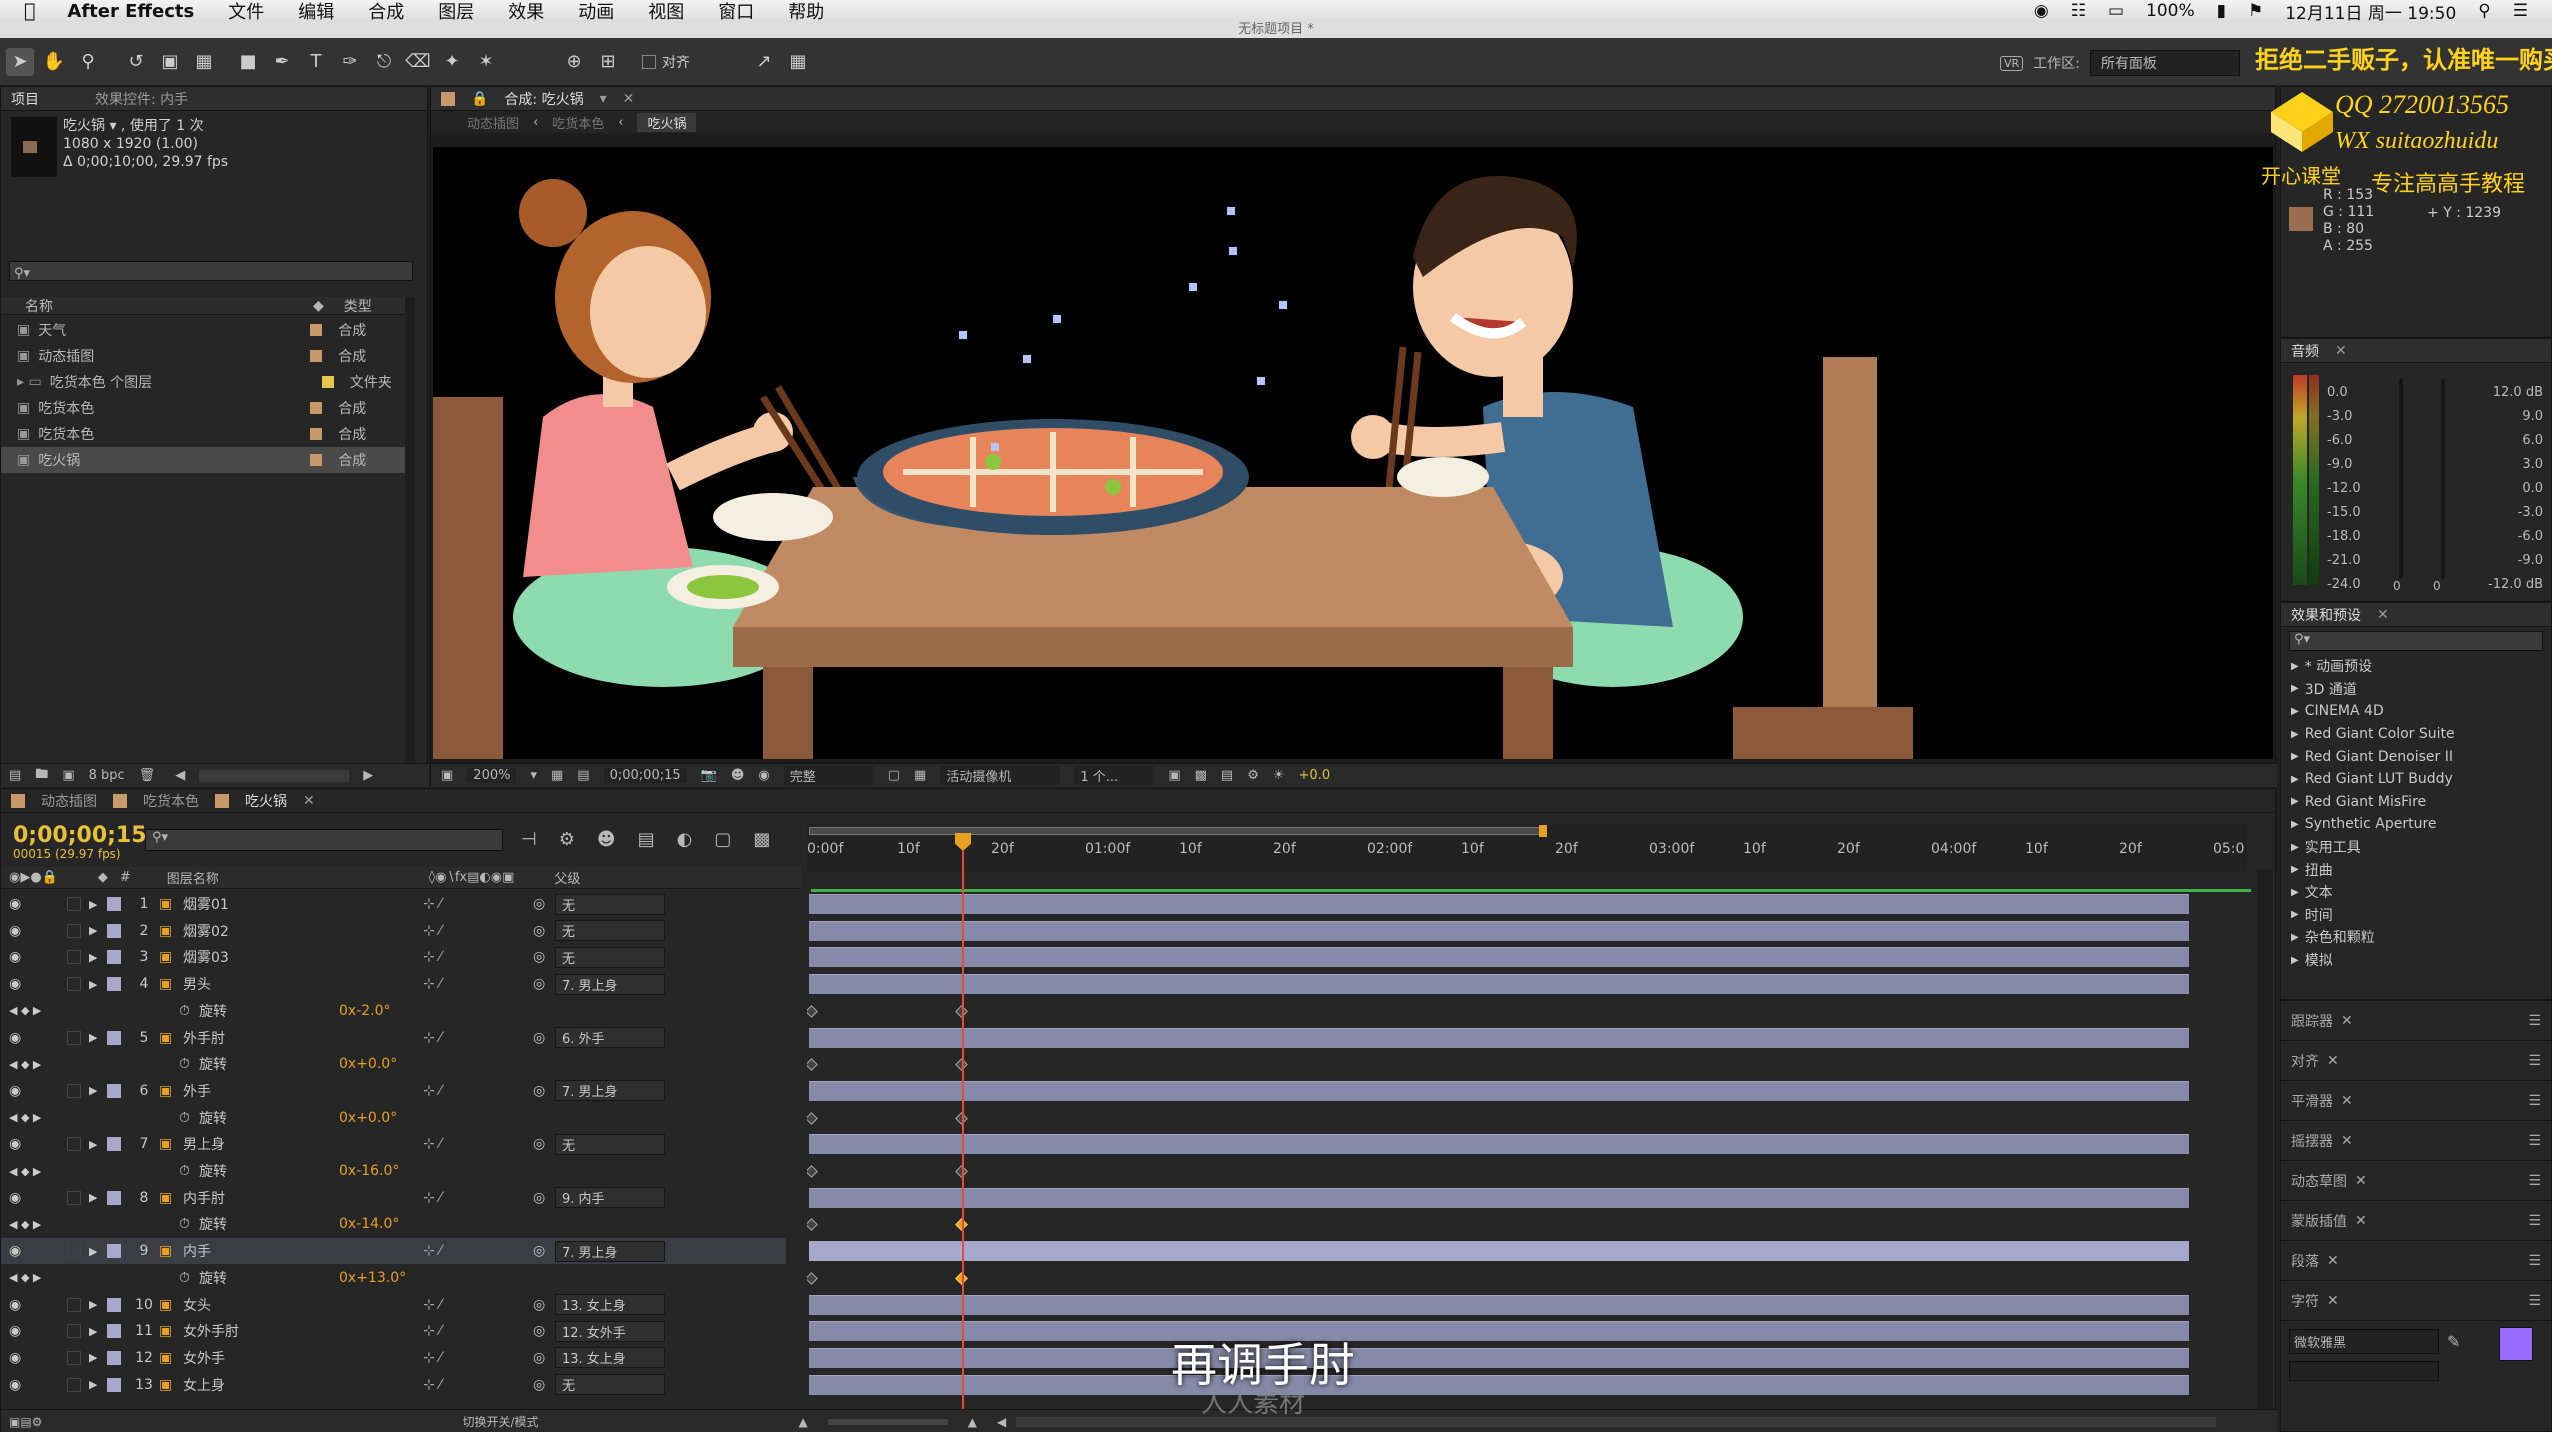 The image size is (2552, 1432). I want to click on app-menu: After Effects, so click(130, 11).